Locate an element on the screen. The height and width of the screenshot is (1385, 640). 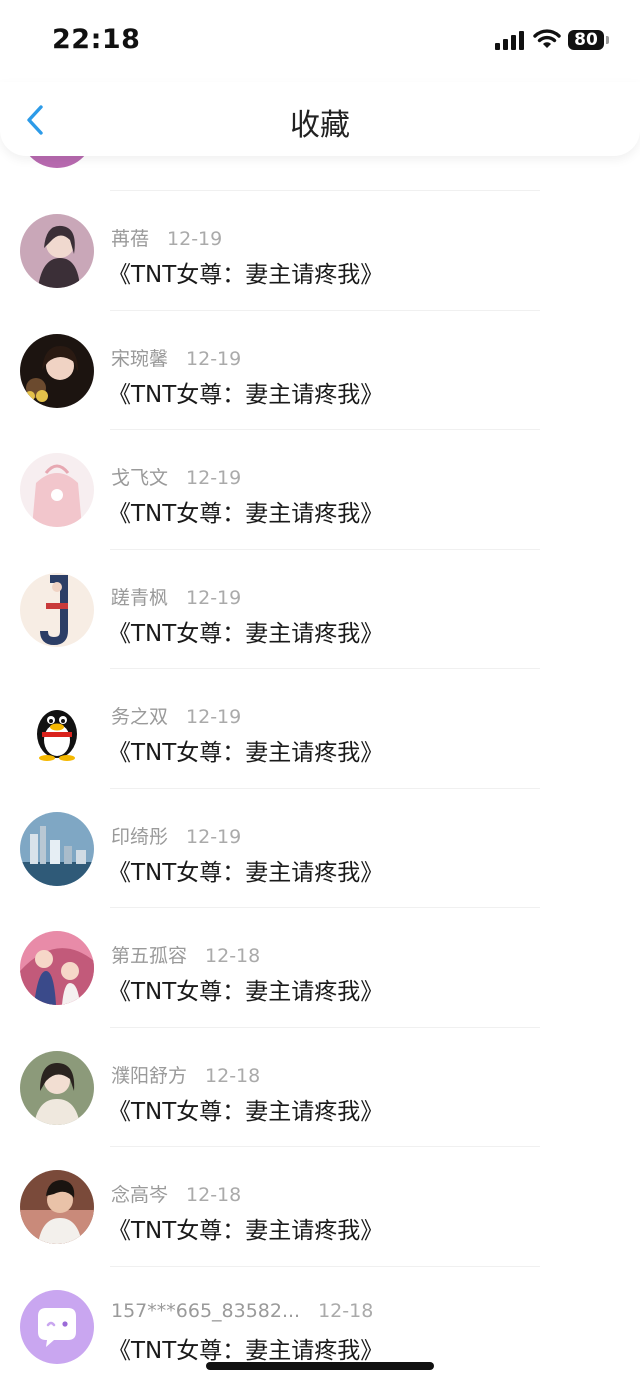
list-item: 第五孤容 12-18 《TNT女尊：妻主请疼我》 is located at coordinates (320, 968).